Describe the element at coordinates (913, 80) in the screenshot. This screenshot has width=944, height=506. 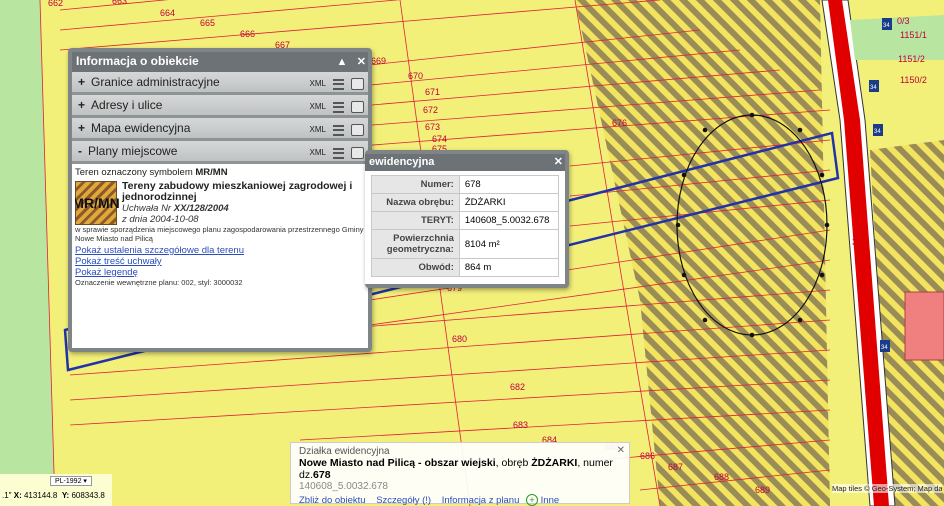
I see `parcel-number-label: 1150/2` at that location.